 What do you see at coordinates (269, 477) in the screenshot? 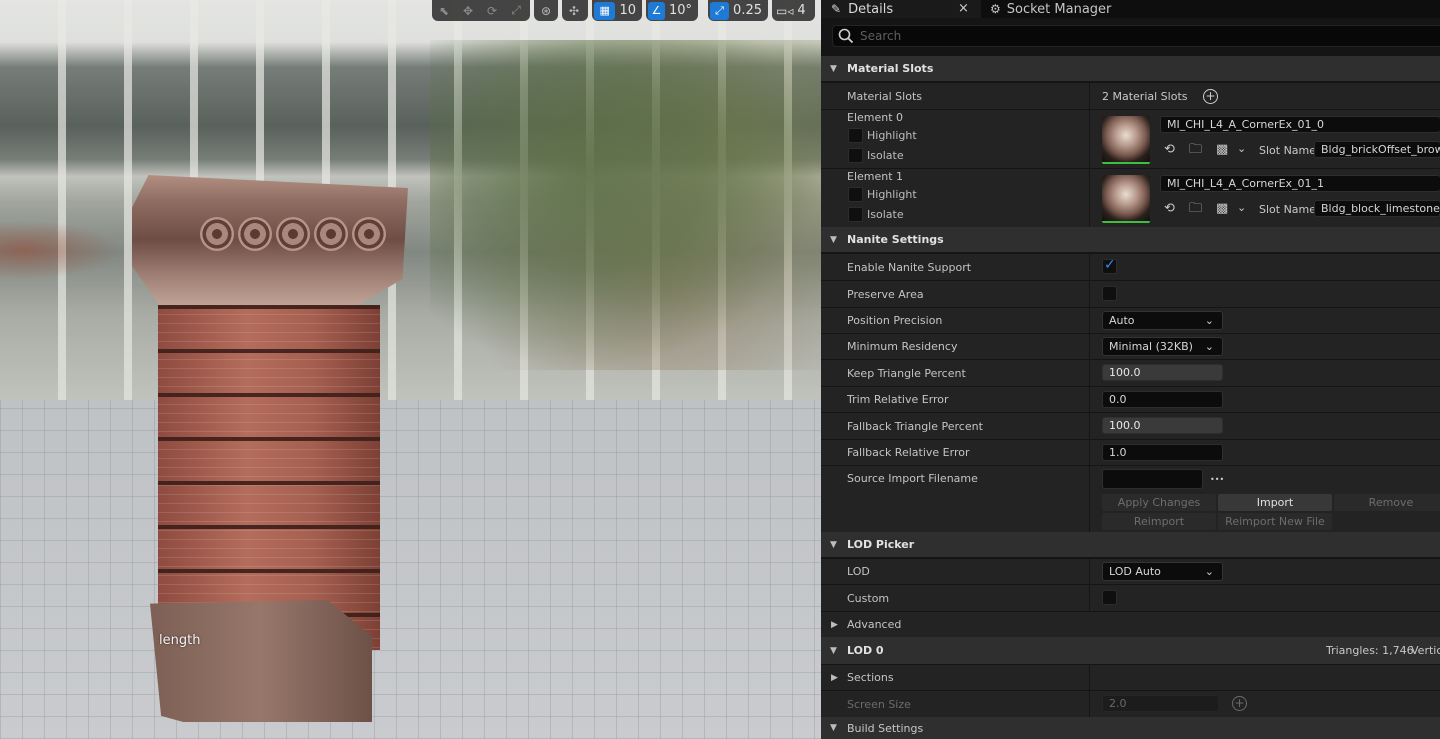
I see `pillar-brick-body` at bounding box center [269, 477].